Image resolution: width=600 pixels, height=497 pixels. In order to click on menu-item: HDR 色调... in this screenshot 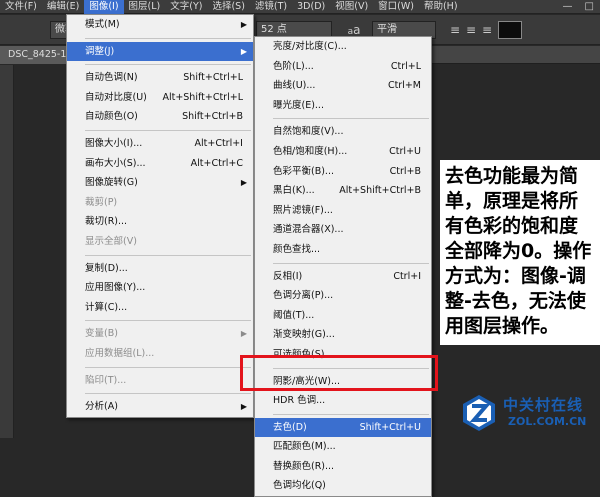, I will do `click(343, 401)`.